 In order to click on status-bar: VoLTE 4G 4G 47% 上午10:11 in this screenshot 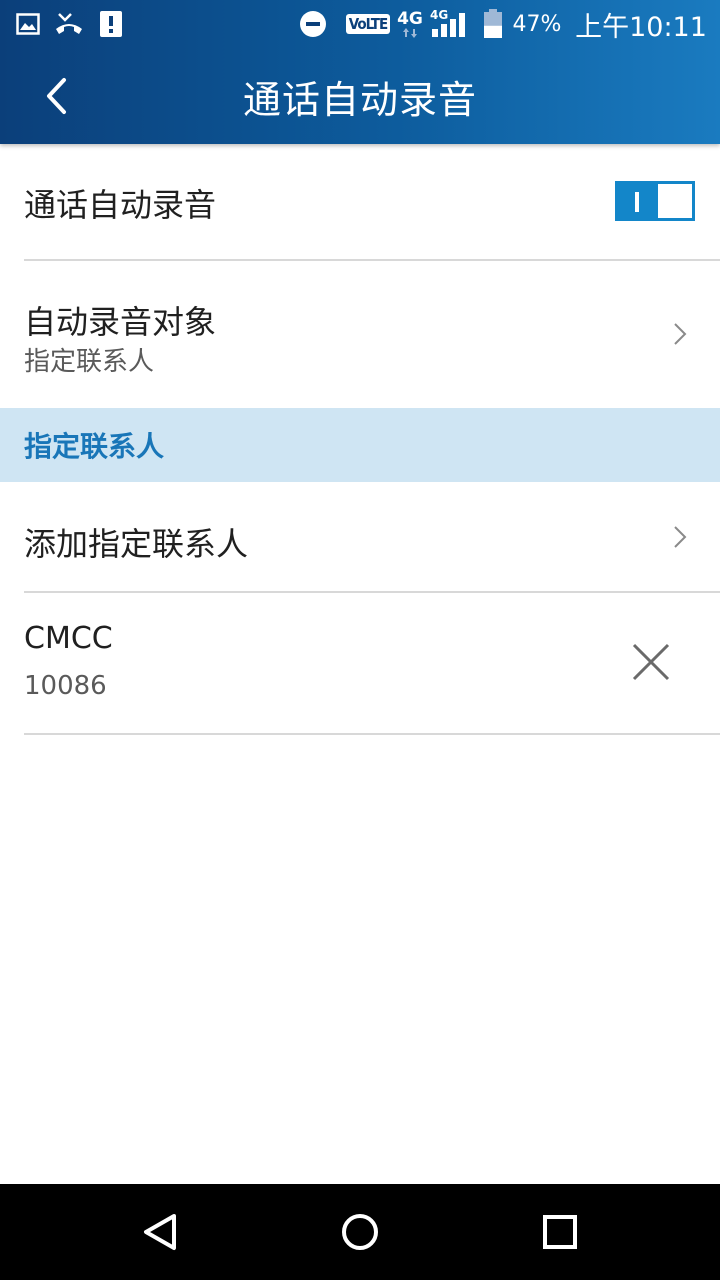, I will do `click(360, 24)`.